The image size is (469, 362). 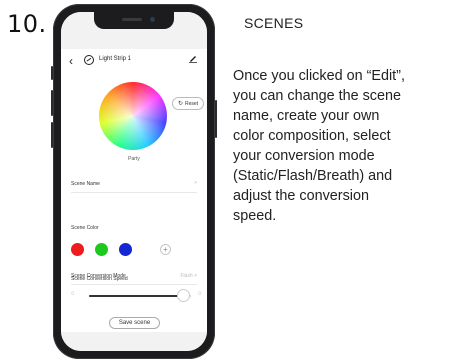 What do you see at coordinates (134, 159) in the screenshot?
I see `scene-label: Party` at bounding box center [134, 159].